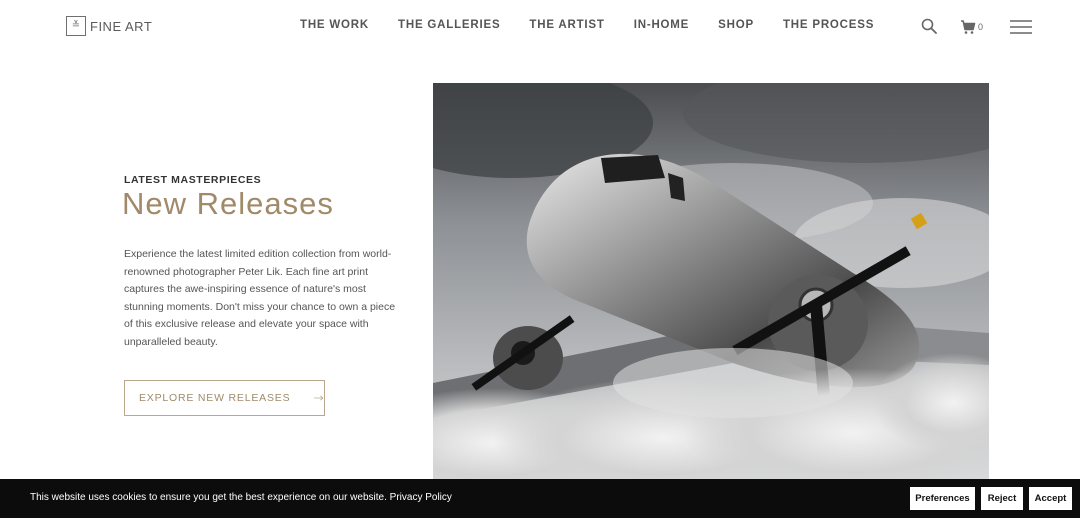 This screenshot has width=1080, height=518. I want to click on explore-new-releases-button: EXPLORE NEW RELEASES, so click(224, 398).